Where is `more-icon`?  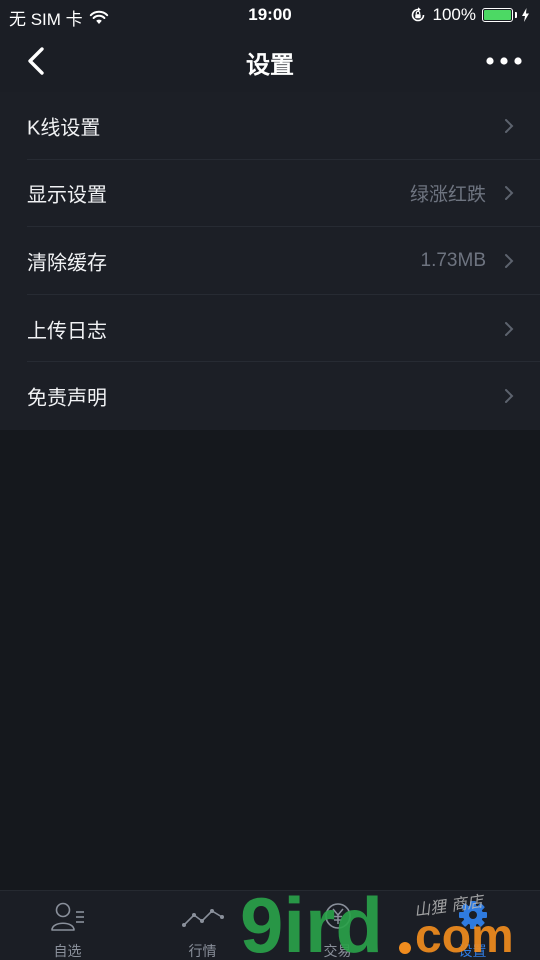 more-icon is located at coordinates (504, 61).